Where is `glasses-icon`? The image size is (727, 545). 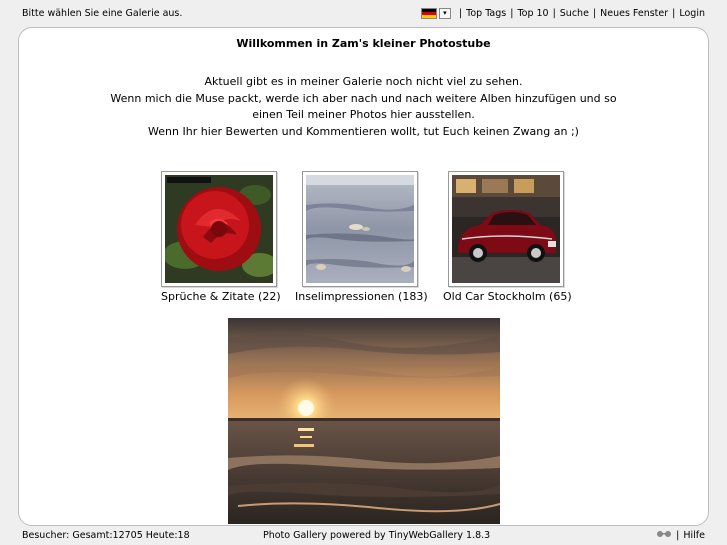
glasses-icon is located at coordinates (664, 535).